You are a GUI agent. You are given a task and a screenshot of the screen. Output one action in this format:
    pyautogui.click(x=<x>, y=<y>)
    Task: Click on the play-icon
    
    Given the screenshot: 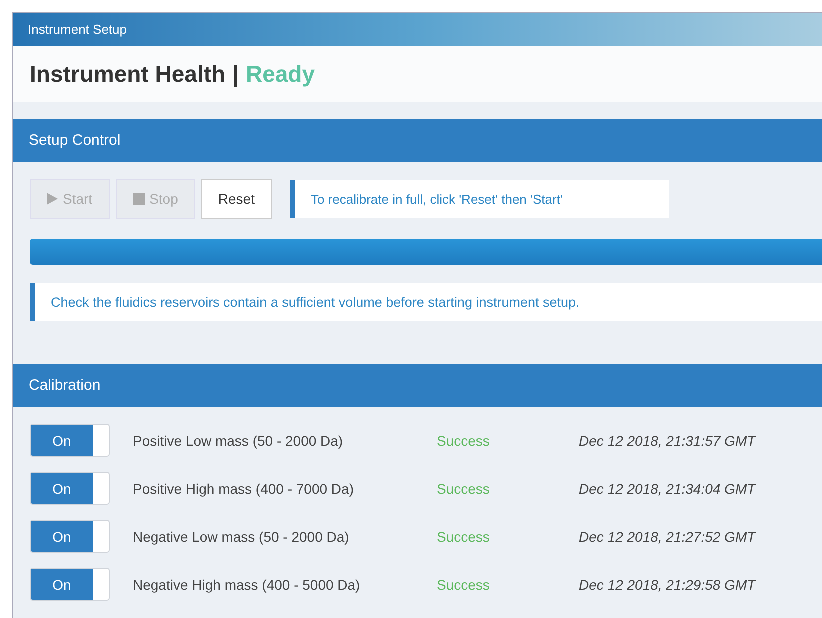 What is the action you would take?
    pyautogui.click(x=52, y=199)
    